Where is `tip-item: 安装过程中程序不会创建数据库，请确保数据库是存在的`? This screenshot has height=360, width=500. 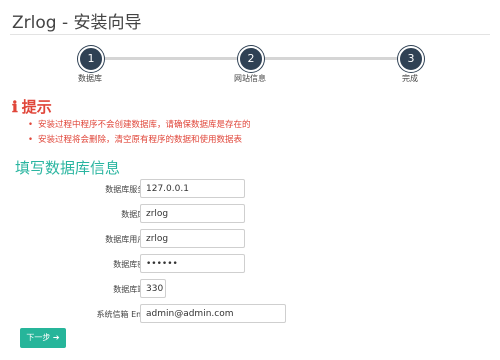 tip-item: 安装过程中程序不会创建数据库，请确保数据库是存在的 is located at coordinates (139, 125).